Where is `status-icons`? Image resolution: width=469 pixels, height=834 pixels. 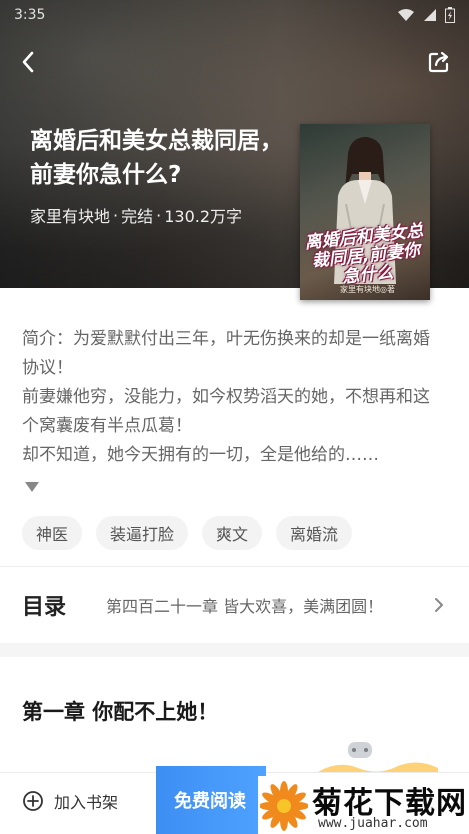
status-icons is located at coordinates (426, 15).